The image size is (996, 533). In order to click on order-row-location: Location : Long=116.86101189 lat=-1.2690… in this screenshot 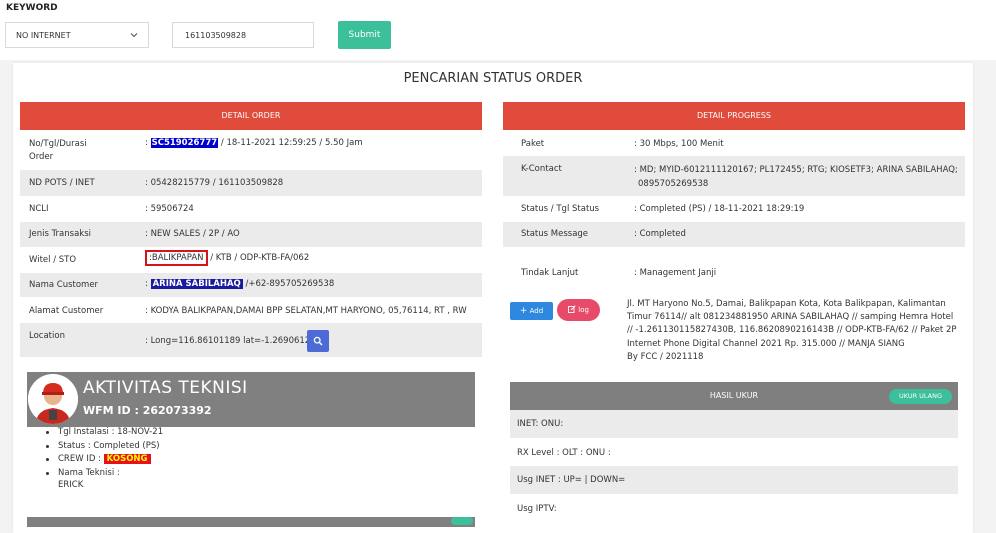, I will do `click(251, 340)`.